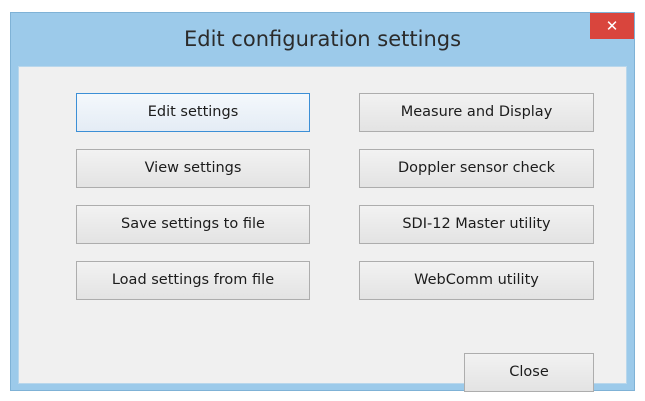 This screenshot has width=645, height=401. Describe the element at coordinates (193, 112) in the screenshot. I see `edit-settings-button: Edit settings` at that location.